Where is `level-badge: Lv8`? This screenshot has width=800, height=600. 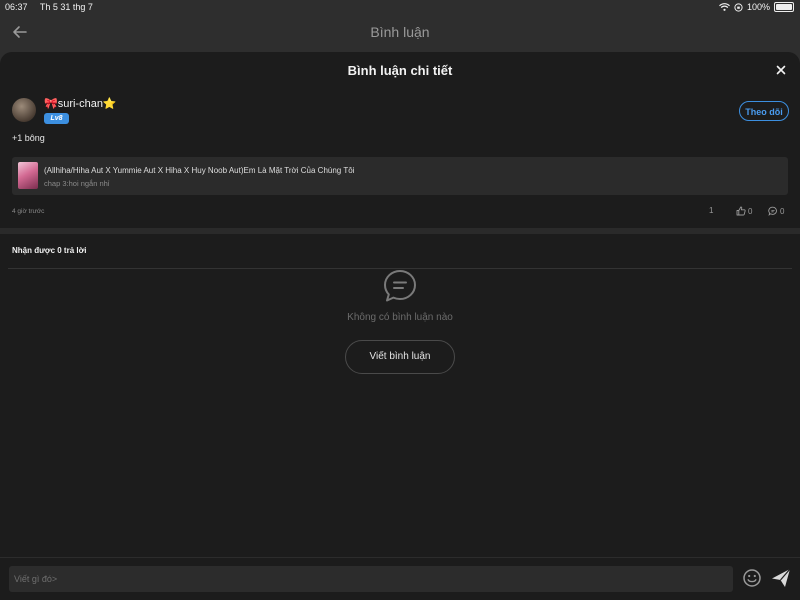 level-badge: Lv8 is located at coordinates (56, 118).